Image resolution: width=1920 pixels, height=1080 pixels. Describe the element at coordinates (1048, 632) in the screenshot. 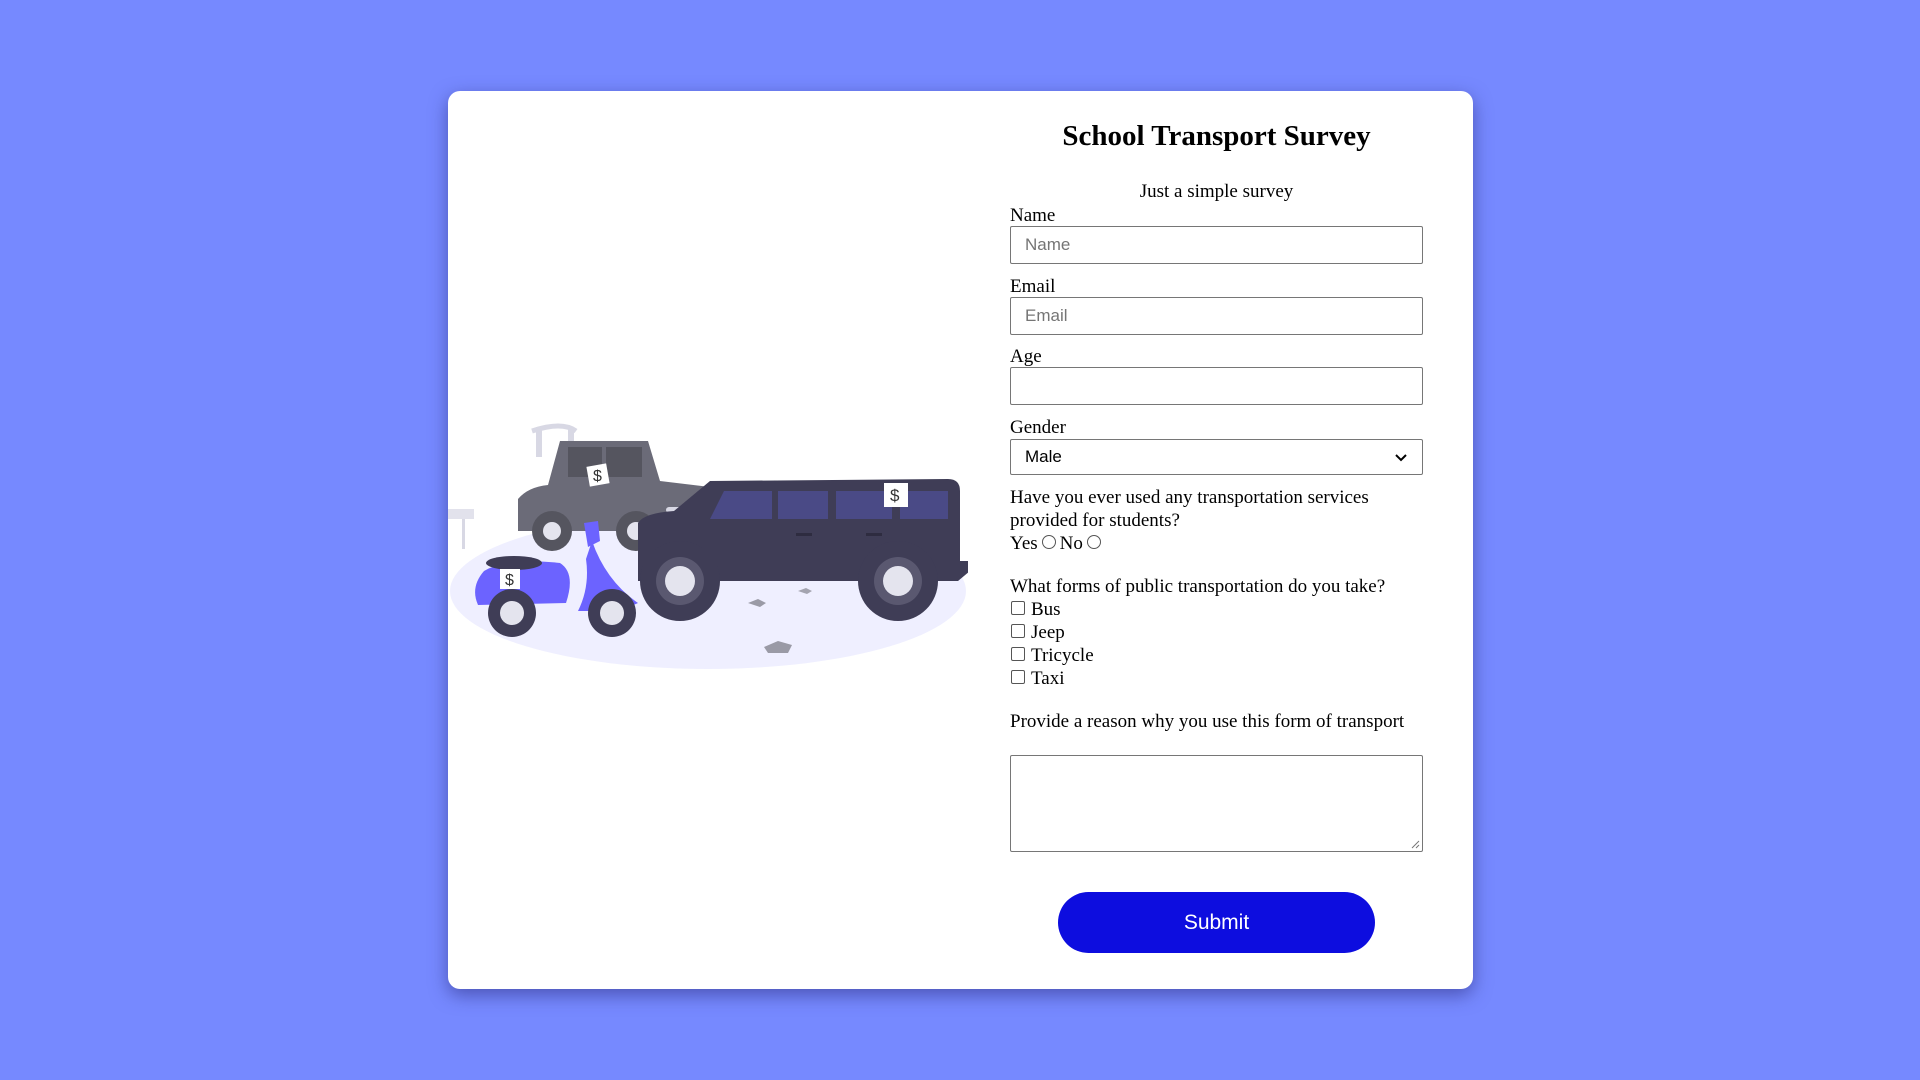

I see `jeep-label: Jeep` at that location.